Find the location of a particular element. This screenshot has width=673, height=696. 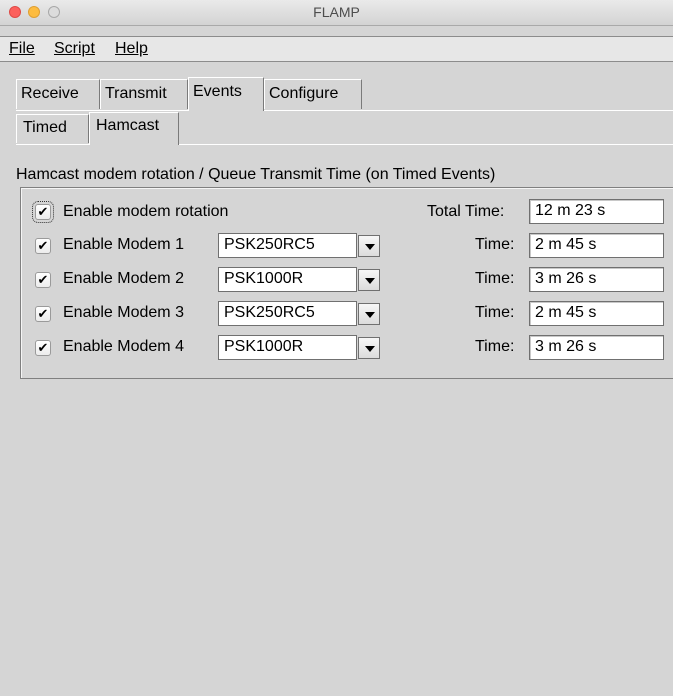

modem-2-time-field: 3 m 26 s is located at coordinates (596, 279).